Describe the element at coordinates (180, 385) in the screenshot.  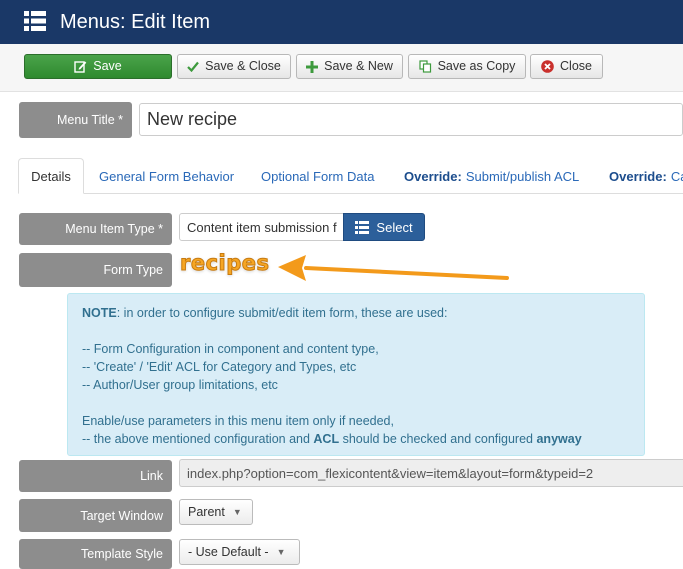
I see `note-item: -- Author/User group limitations, etc` at that location.